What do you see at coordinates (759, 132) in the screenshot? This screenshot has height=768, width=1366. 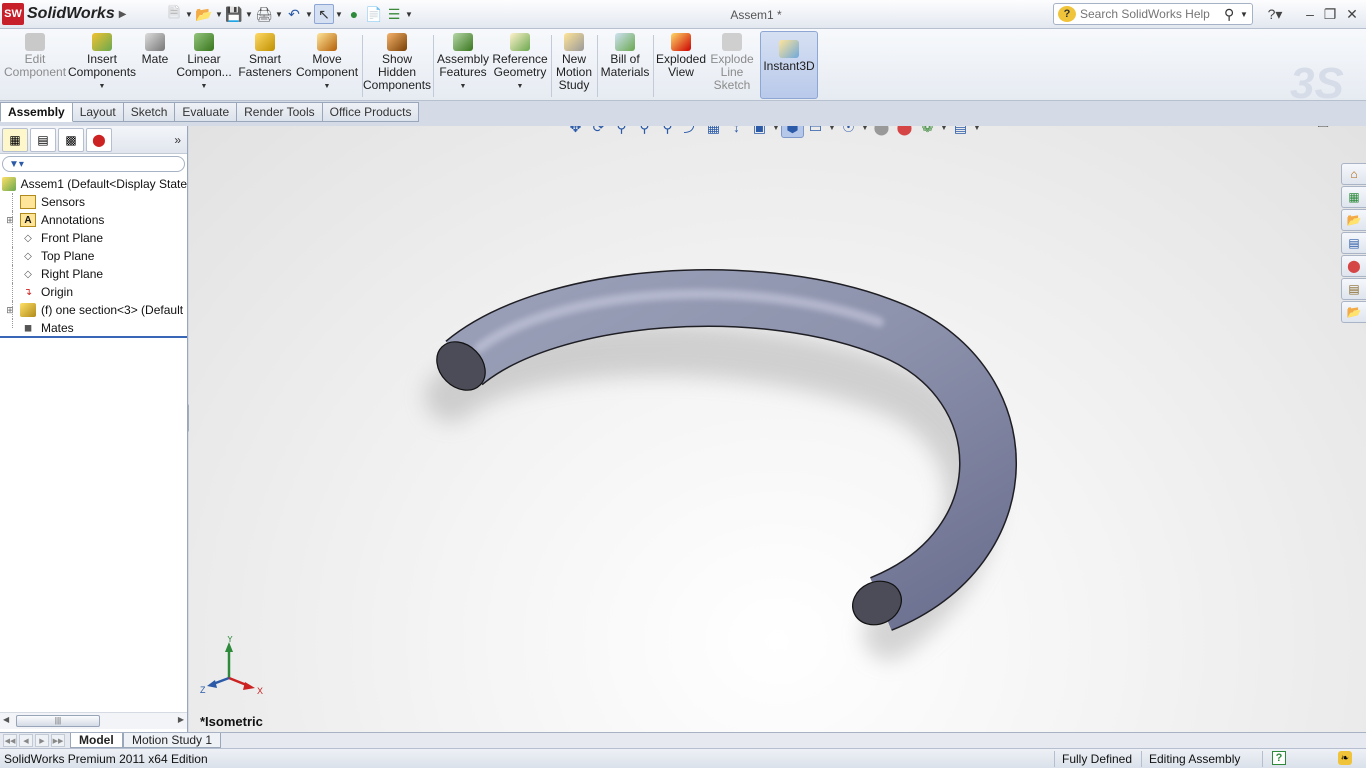 I see `standard-views-icon: ▣` at bounding box center [759, 132].